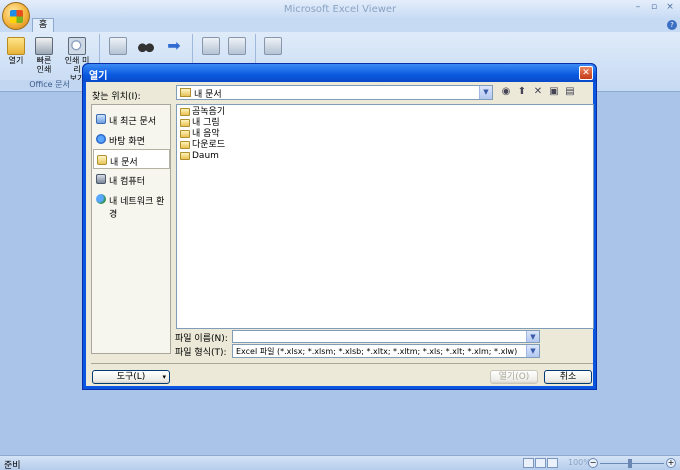 This screenshot has width=680, height=470. I want to click on office-button, so click(16, 16).